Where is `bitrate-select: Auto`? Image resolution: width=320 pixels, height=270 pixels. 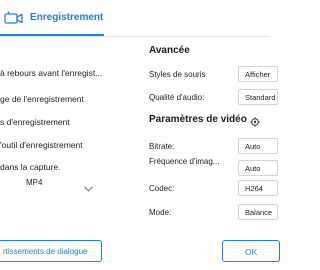
bitrate-select: Auto is located at coordinates (258, 146).